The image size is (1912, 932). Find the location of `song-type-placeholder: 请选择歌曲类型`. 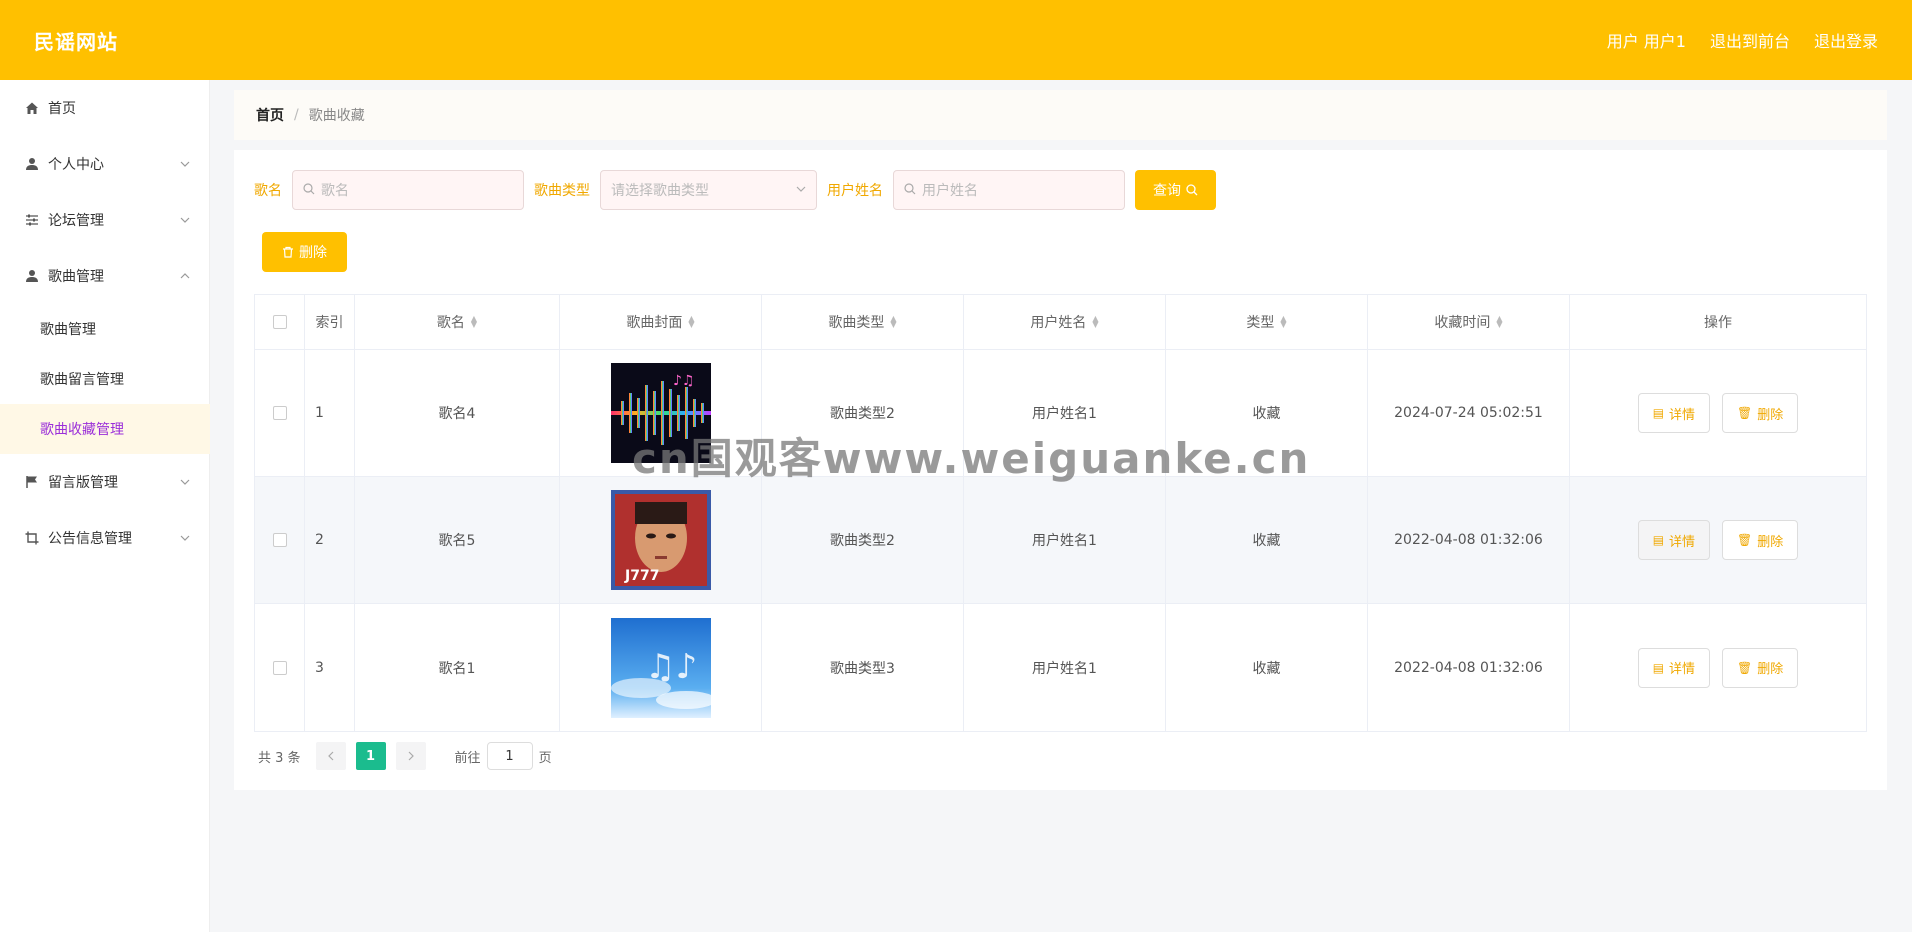

song-type-placeholder: 请选择歌曲类型 is located at coordinates (660, 191).